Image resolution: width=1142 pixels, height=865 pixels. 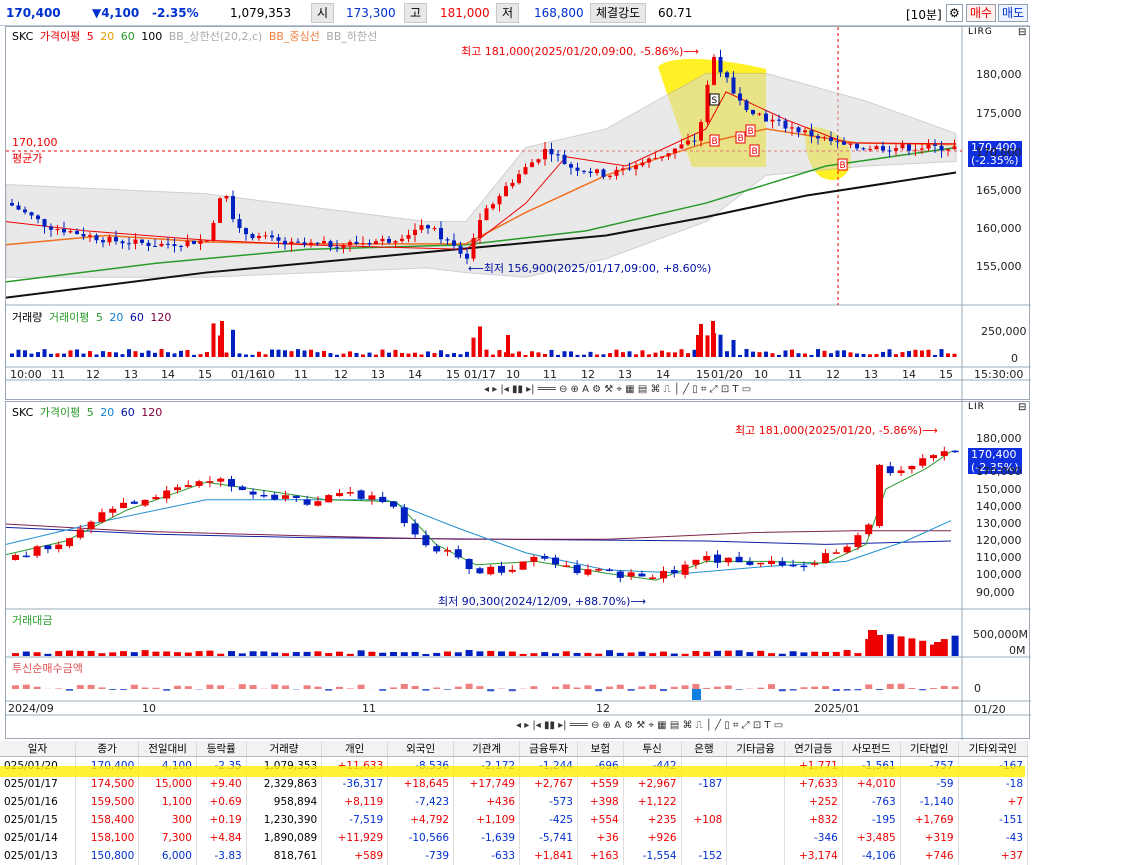 I want to click on time-tick: 12, so click(x=833, y=374).